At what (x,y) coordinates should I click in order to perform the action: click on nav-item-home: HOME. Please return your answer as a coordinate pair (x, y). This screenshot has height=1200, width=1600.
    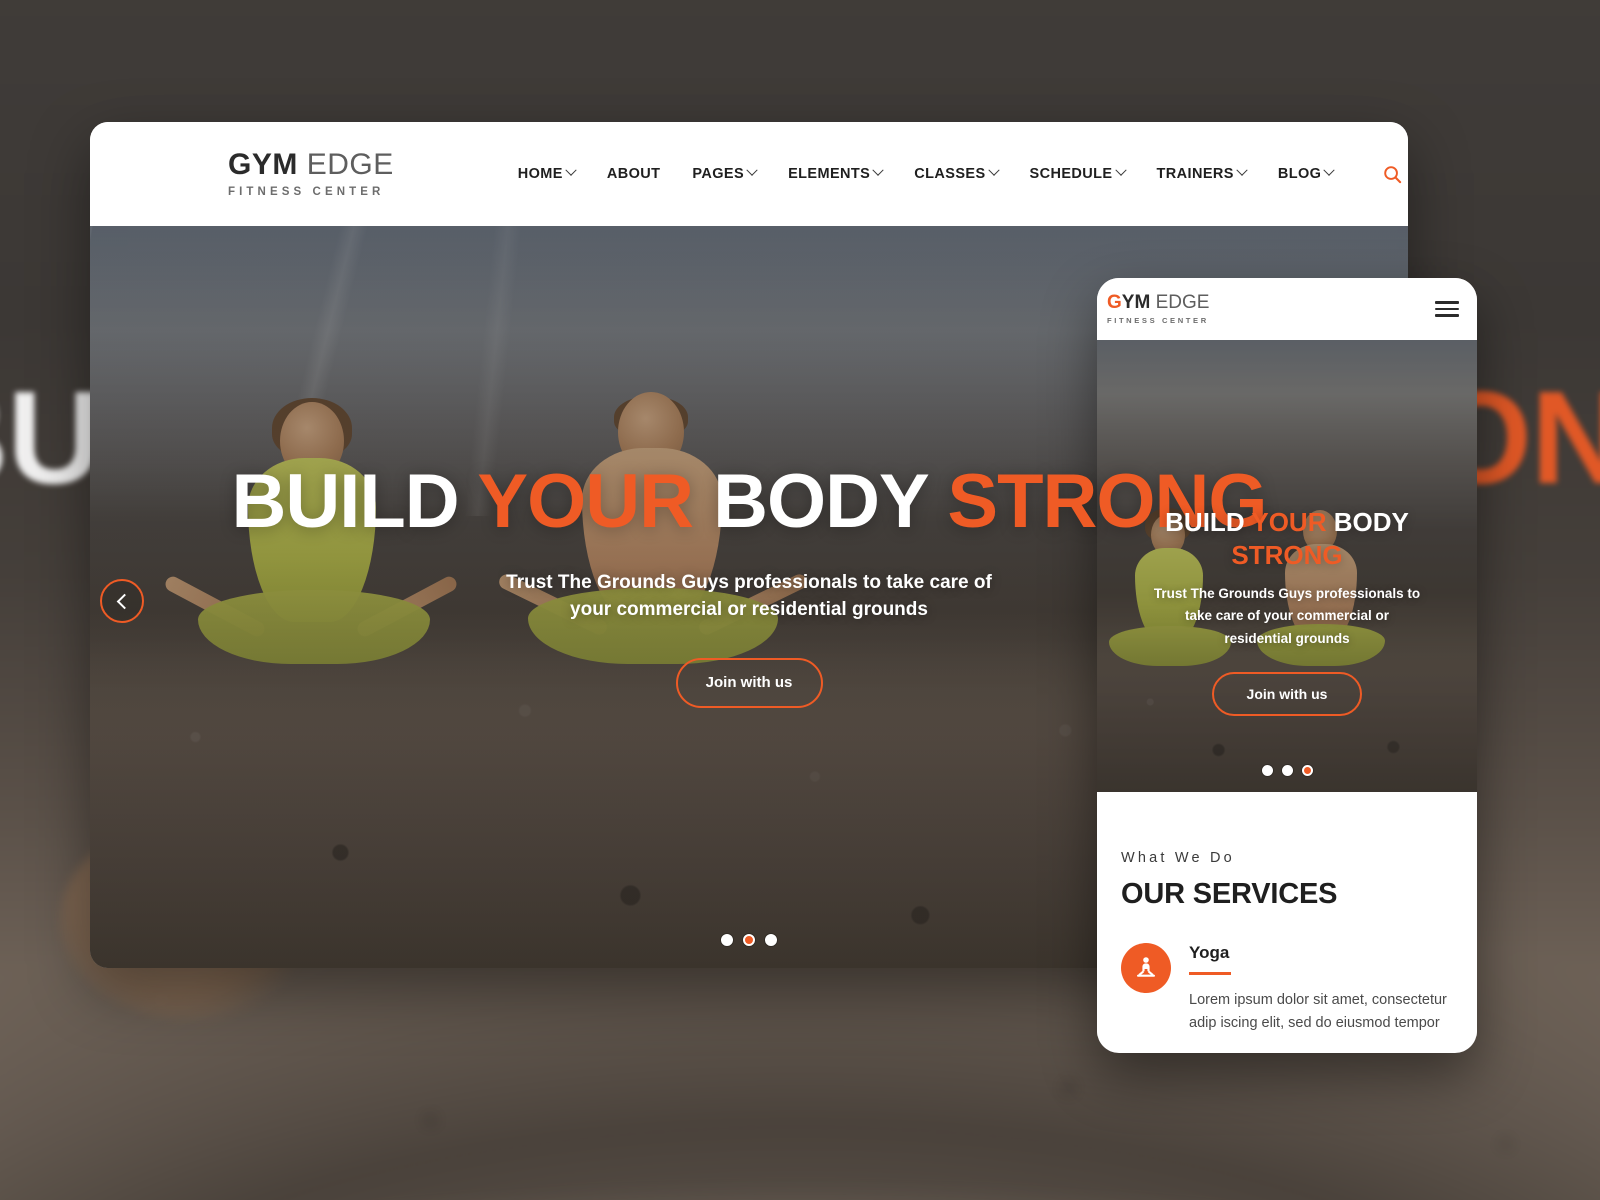
    Looking at the image, I should click on (546, 173).